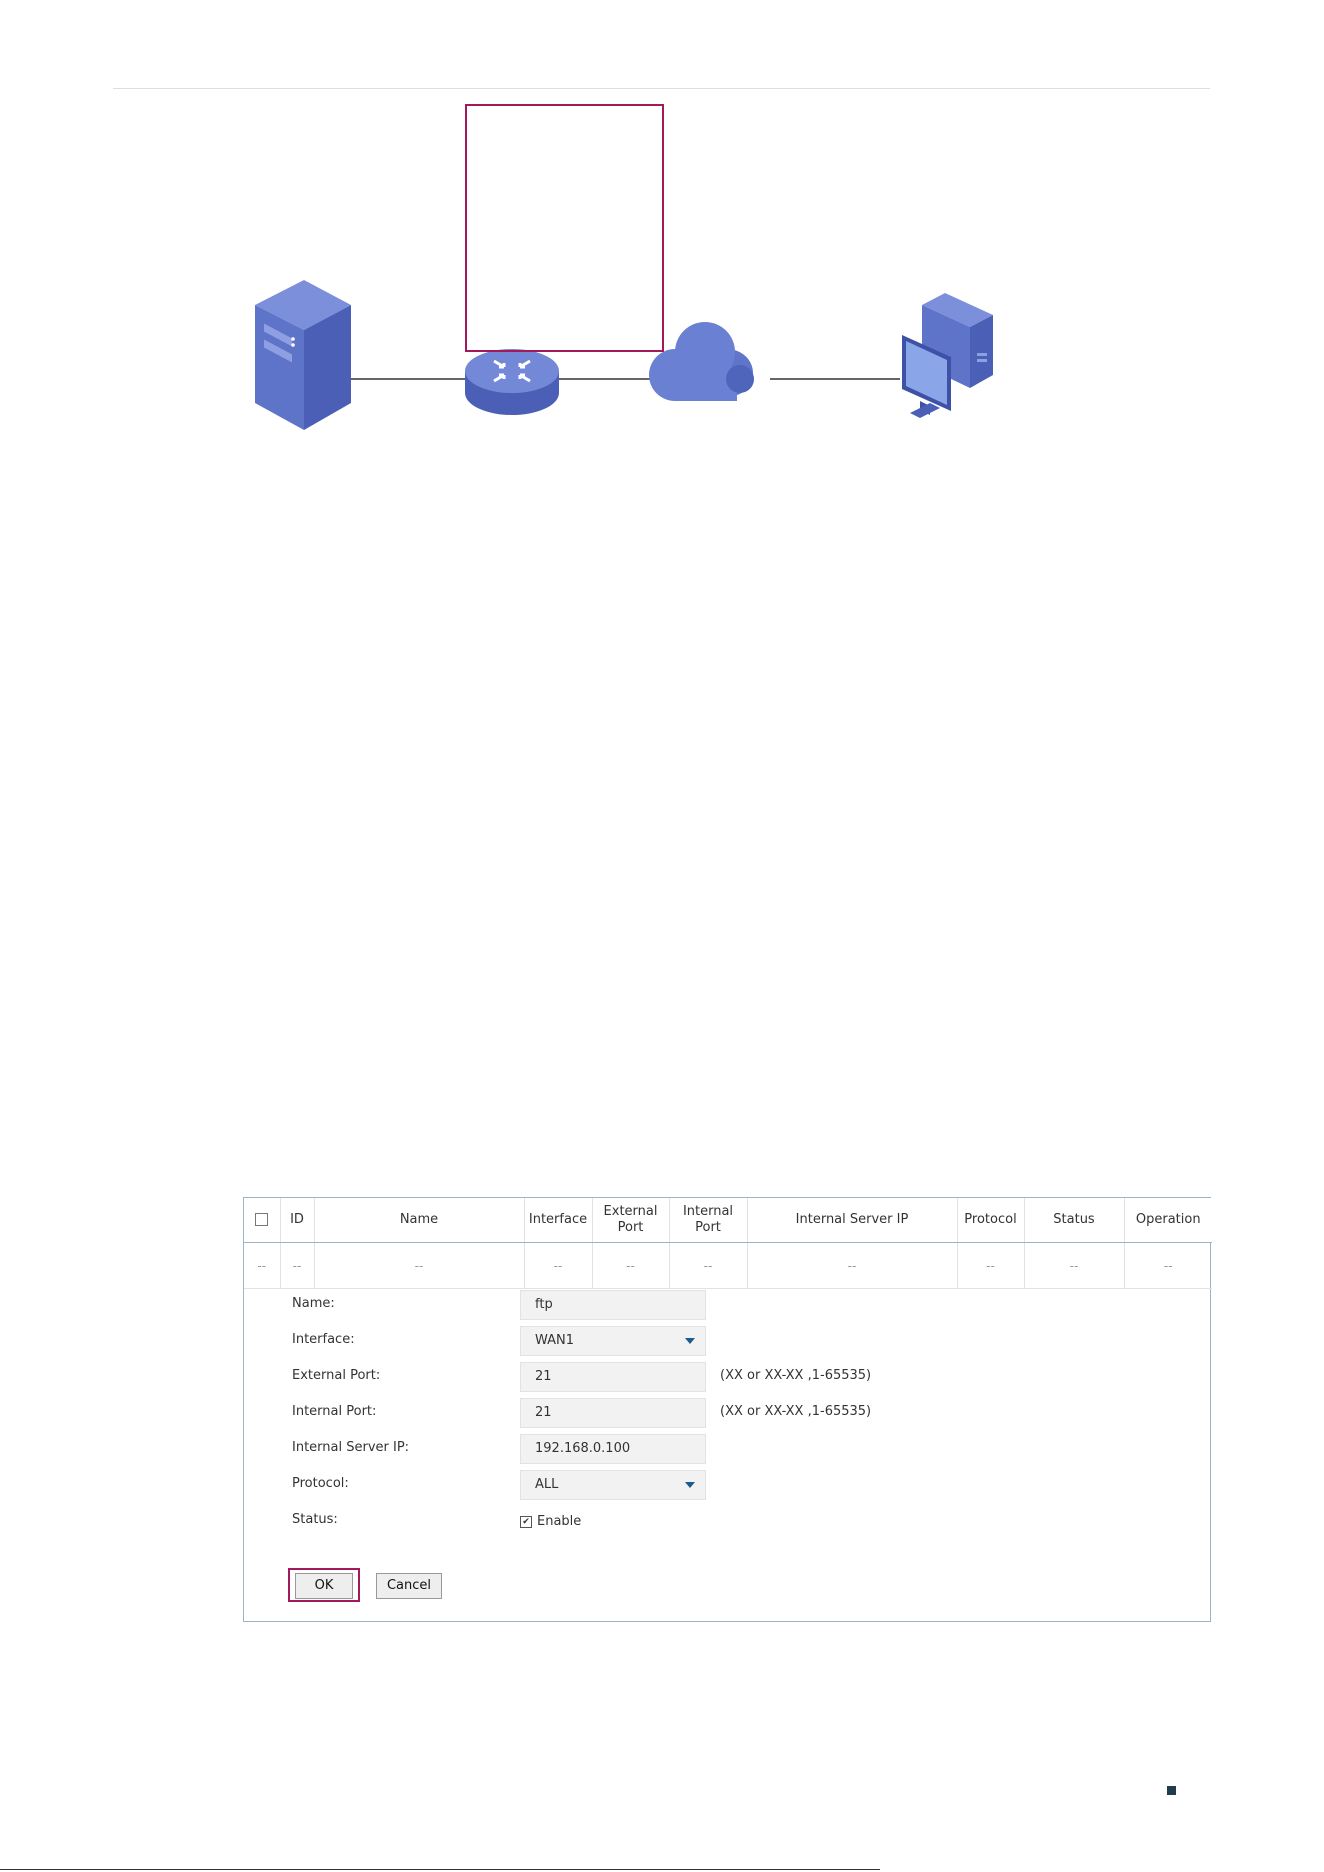  I want to click on internal-server-ip-label: Internal Server IP:, so click(351, 1447).